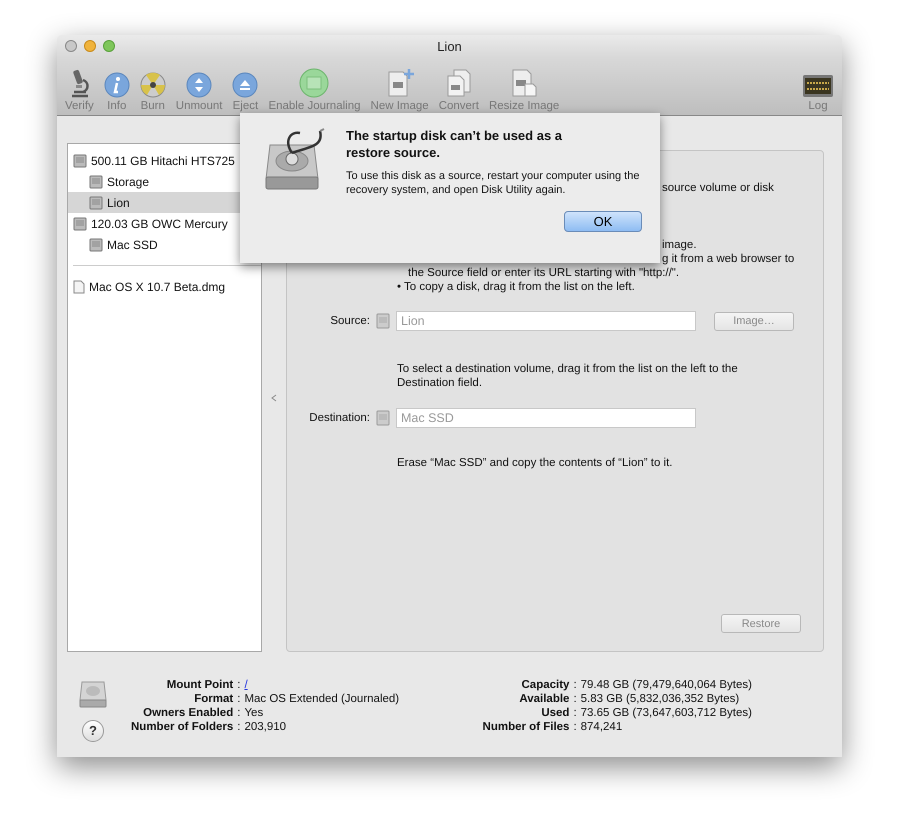  I want to click on log-toolbar-button: Log, so click(818, 86).